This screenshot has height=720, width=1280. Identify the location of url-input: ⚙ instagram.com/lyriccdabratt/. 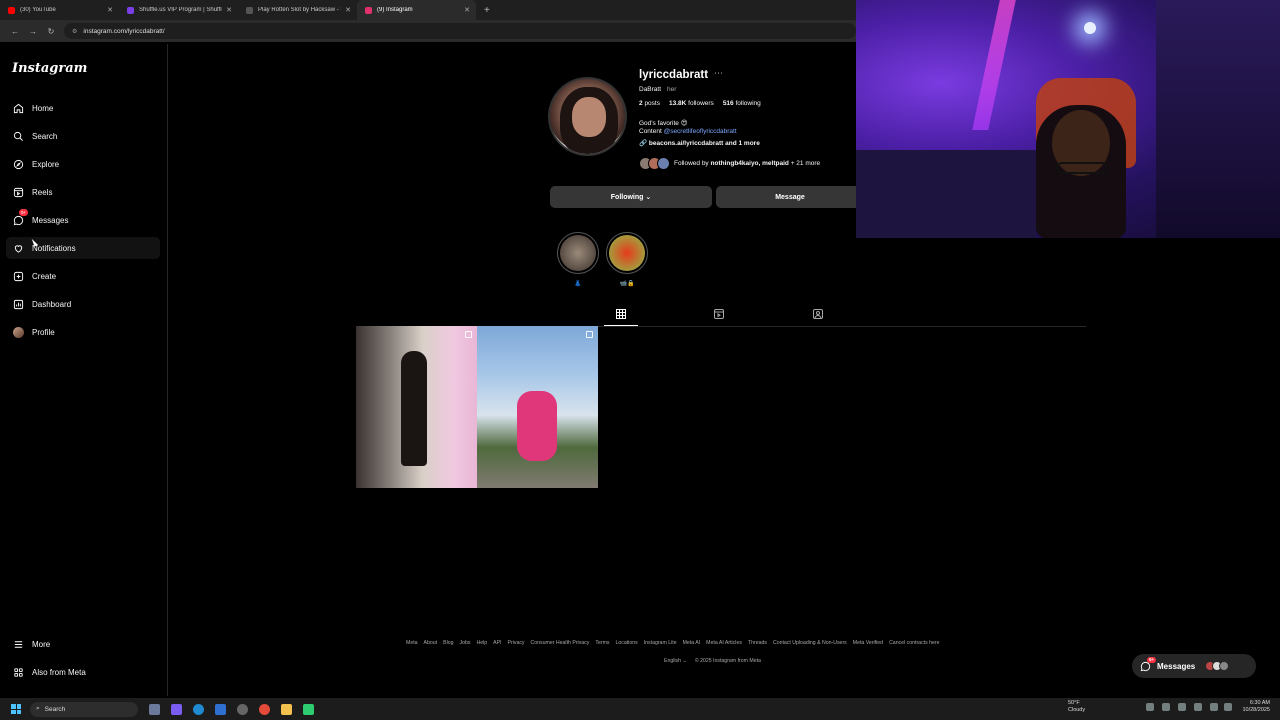
(460, 31).